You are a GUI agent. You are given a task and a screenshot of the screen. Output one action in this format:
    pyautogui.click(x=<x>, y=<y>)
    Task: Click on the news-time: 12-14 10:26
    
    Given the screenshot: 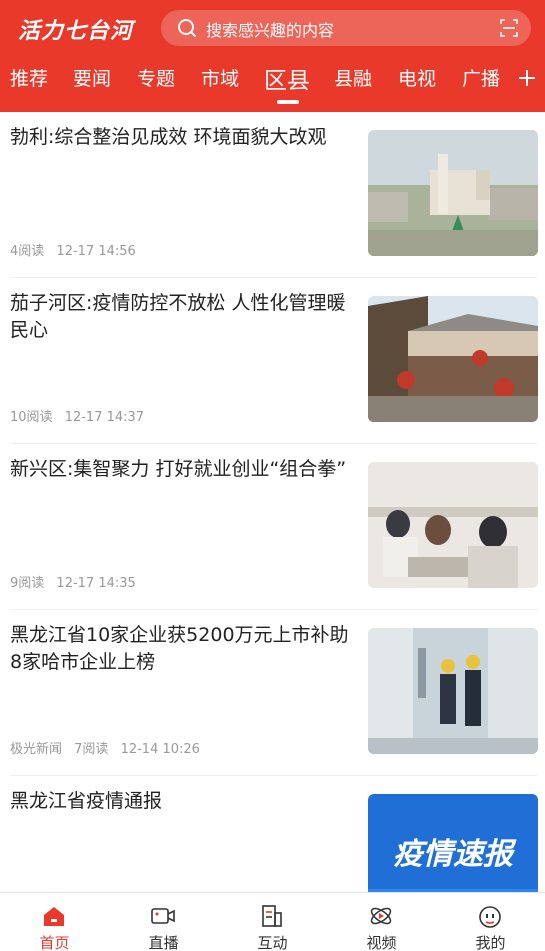 What is the action you would take?
    pyautogui.click(x=160, y=749)
    